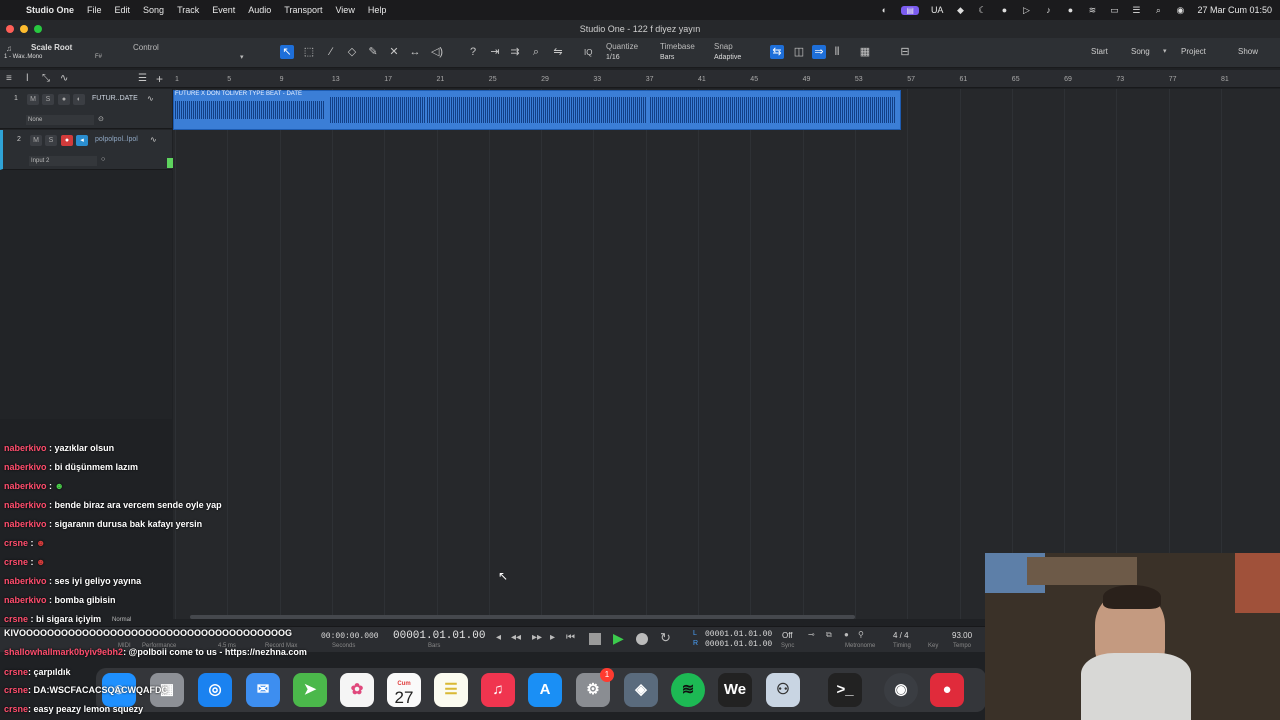  Describe the element at coordinates (1234, 10) in the screenshot. I see `clock: 27 Mar Cum 01:50` at that location.